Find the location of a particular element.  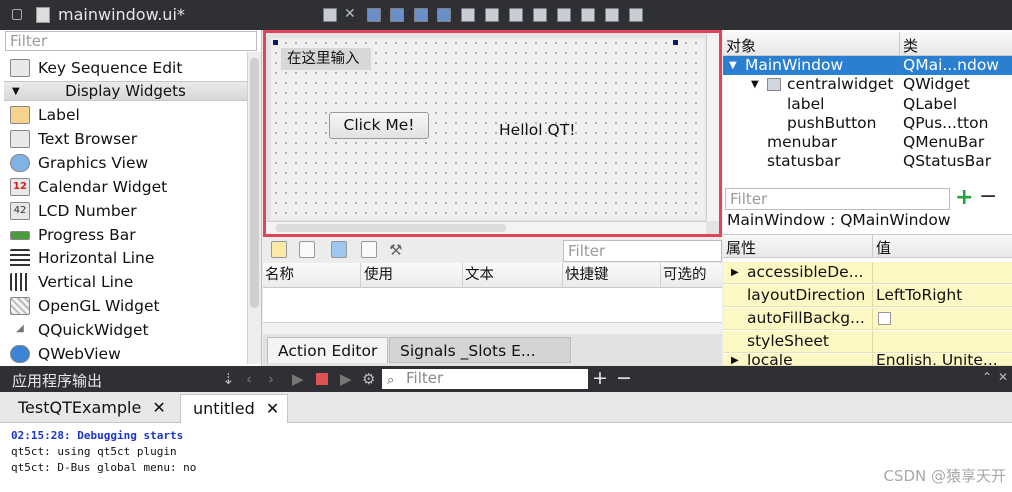

lcd-number-icon: 42 is located at coordinates (20, 211).